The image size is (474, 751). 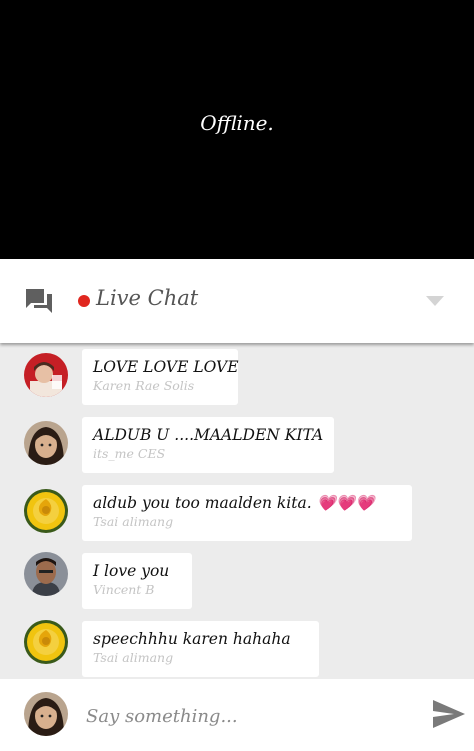 What do you see at coordinates (147, 298) in the screenshot?
I see `chat-title: Live Chat` at bounding box center [147, 298].